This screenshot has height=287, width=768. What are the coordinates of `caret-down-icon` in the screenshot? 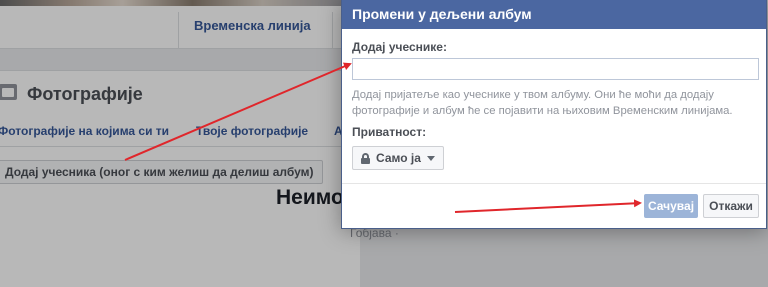 It's located at (430, 158).